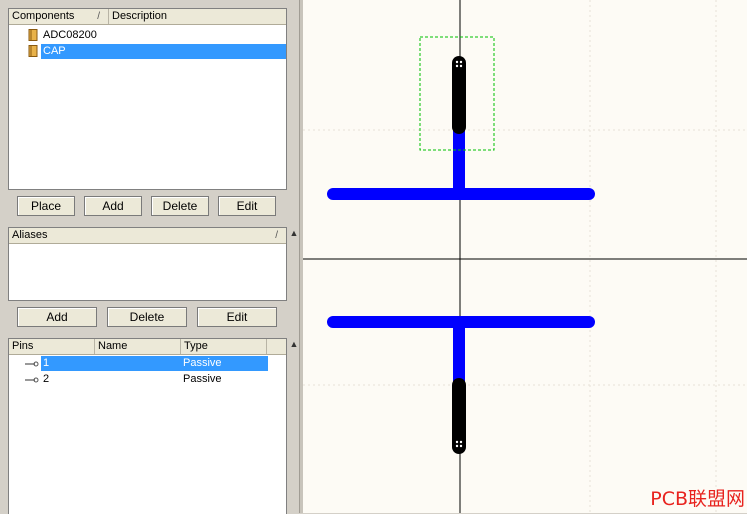  What do you see at coordinates (113, 206) in the screenshot?
I see `add-component-button: Add` at bounding box center [113, 206].